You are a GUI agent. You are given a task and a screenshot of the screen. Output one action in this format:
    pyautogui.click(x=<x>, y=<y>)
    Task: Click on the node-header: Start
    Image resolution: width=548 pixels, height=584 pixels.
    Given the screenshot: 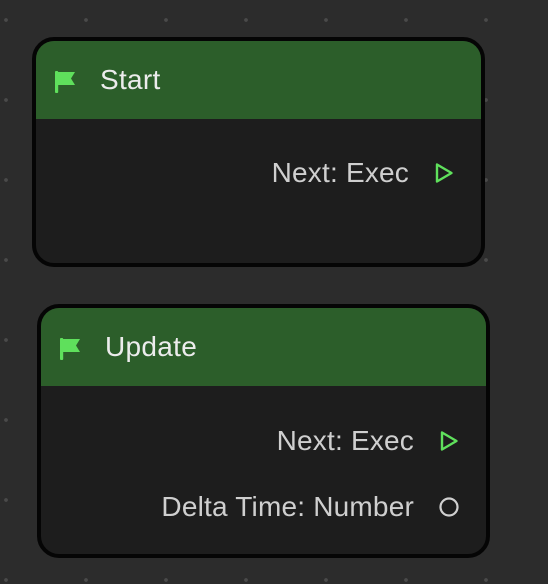 What is the action you would take?
    pyautogui.click(x=258, y=80)
    